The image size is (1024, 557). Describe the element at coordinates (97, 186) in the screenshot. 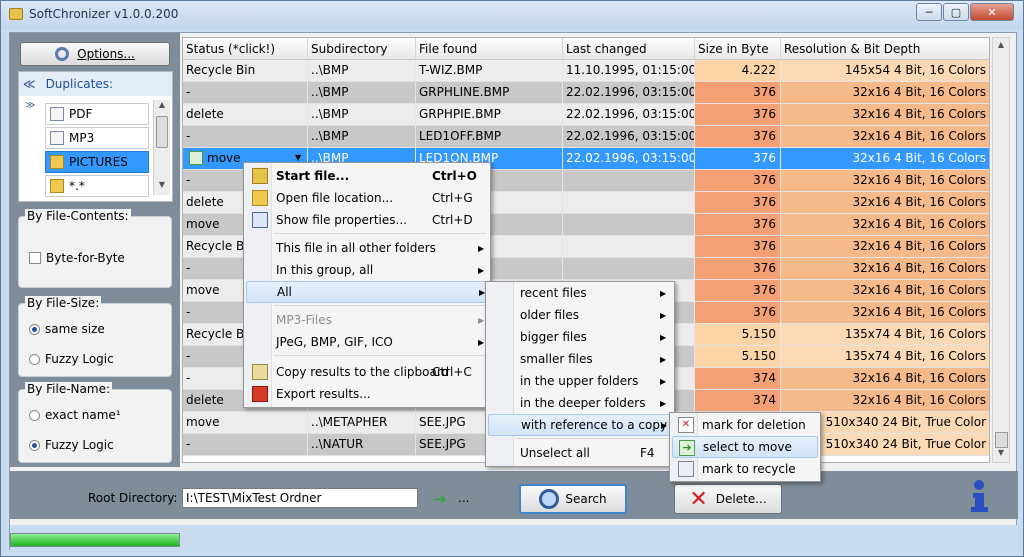

I see `list-item-all: *.*` at that location.